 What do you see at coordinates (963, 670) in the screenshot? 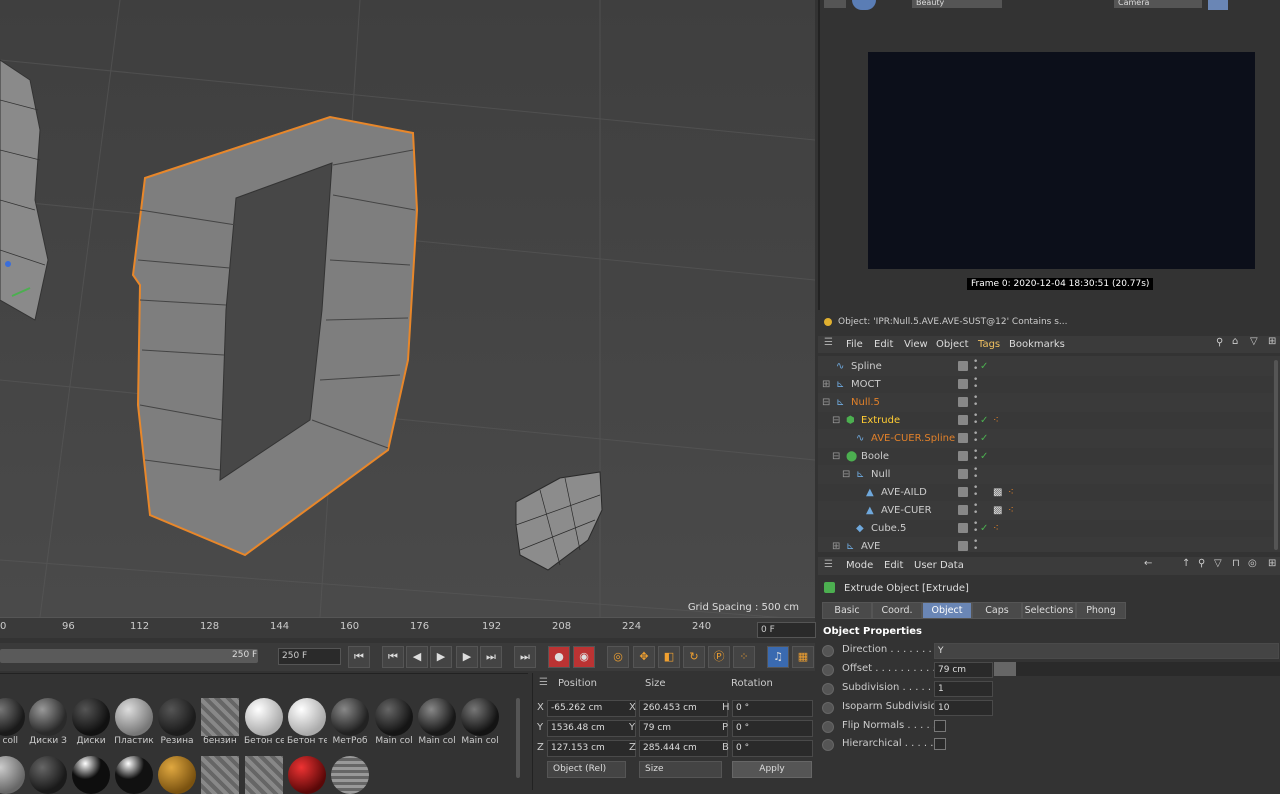
I see `offset-field: 79 cm` at bounding box center [963, 670].